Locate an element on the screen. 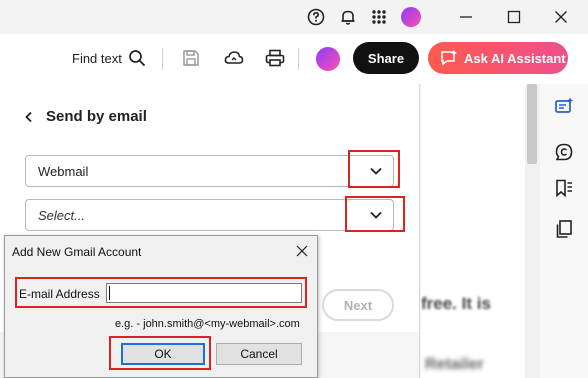  pages-icon is located at coordinates (564, 229).